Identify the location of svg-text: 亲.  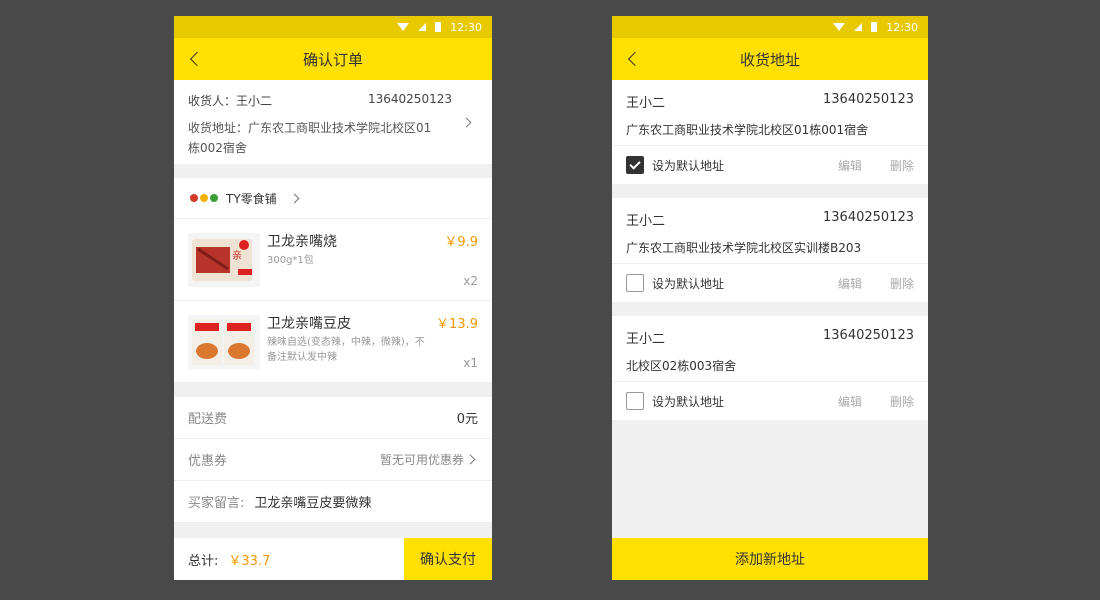
(237, 255).